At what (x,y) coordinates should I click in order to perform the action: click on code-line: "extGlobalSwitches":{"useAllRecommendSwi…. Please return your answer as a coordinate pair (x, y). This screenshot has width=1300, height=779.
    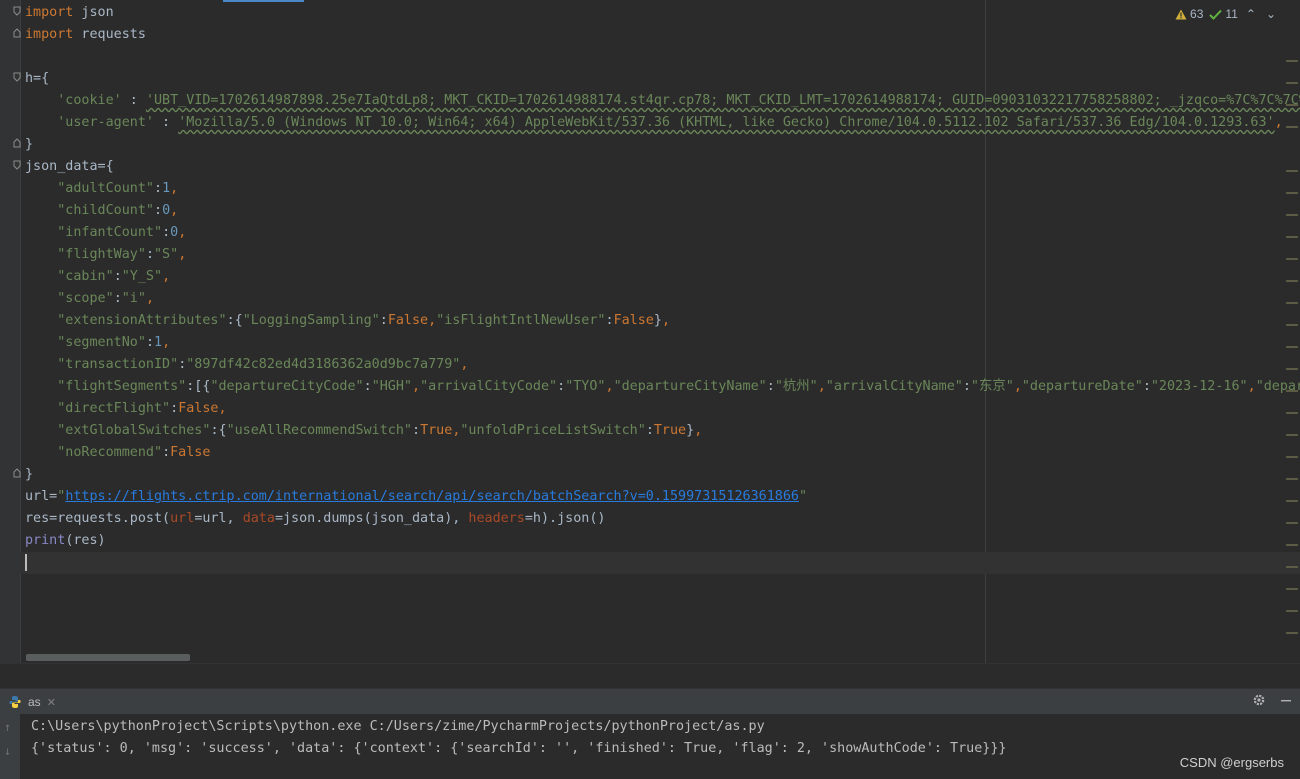
    Looking at the image, I should click on (380, 430).